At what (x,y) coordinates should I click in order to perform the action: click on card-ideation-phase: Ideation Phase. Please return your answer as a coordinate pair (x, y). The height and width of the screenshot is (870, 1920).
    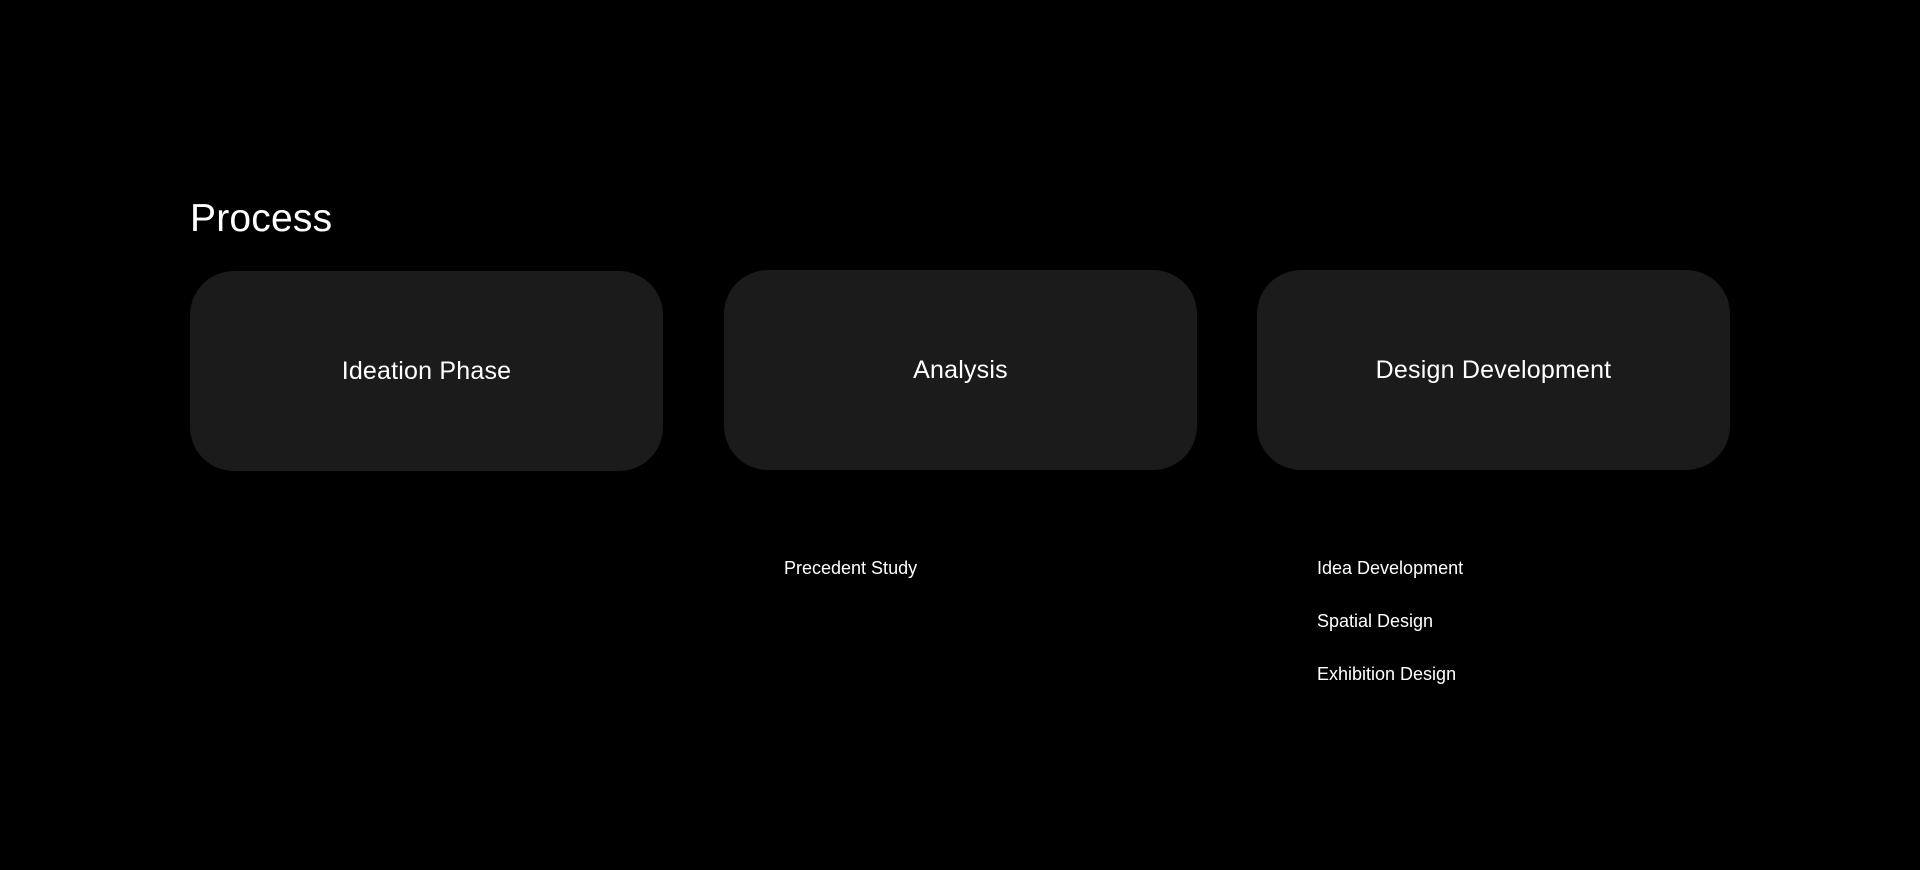
    Looking at the image, I should click on (426, 371).